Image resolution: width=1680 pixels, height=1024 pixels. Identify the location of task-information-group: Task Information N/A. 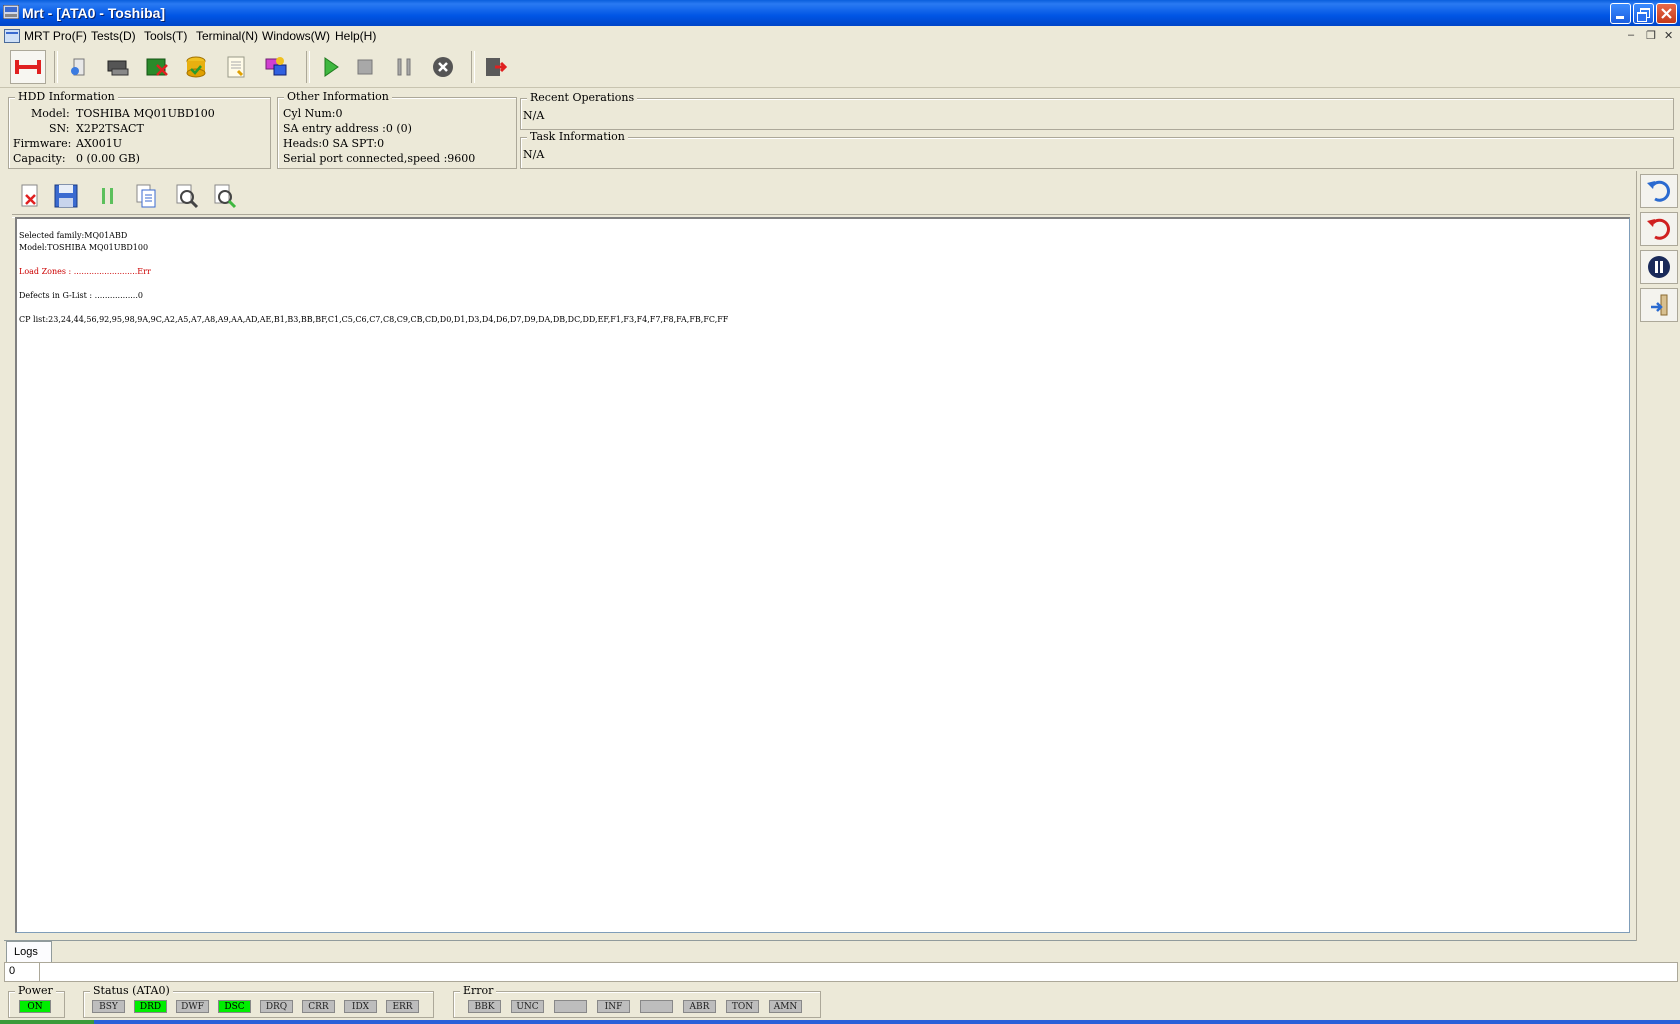
(1097, 149).